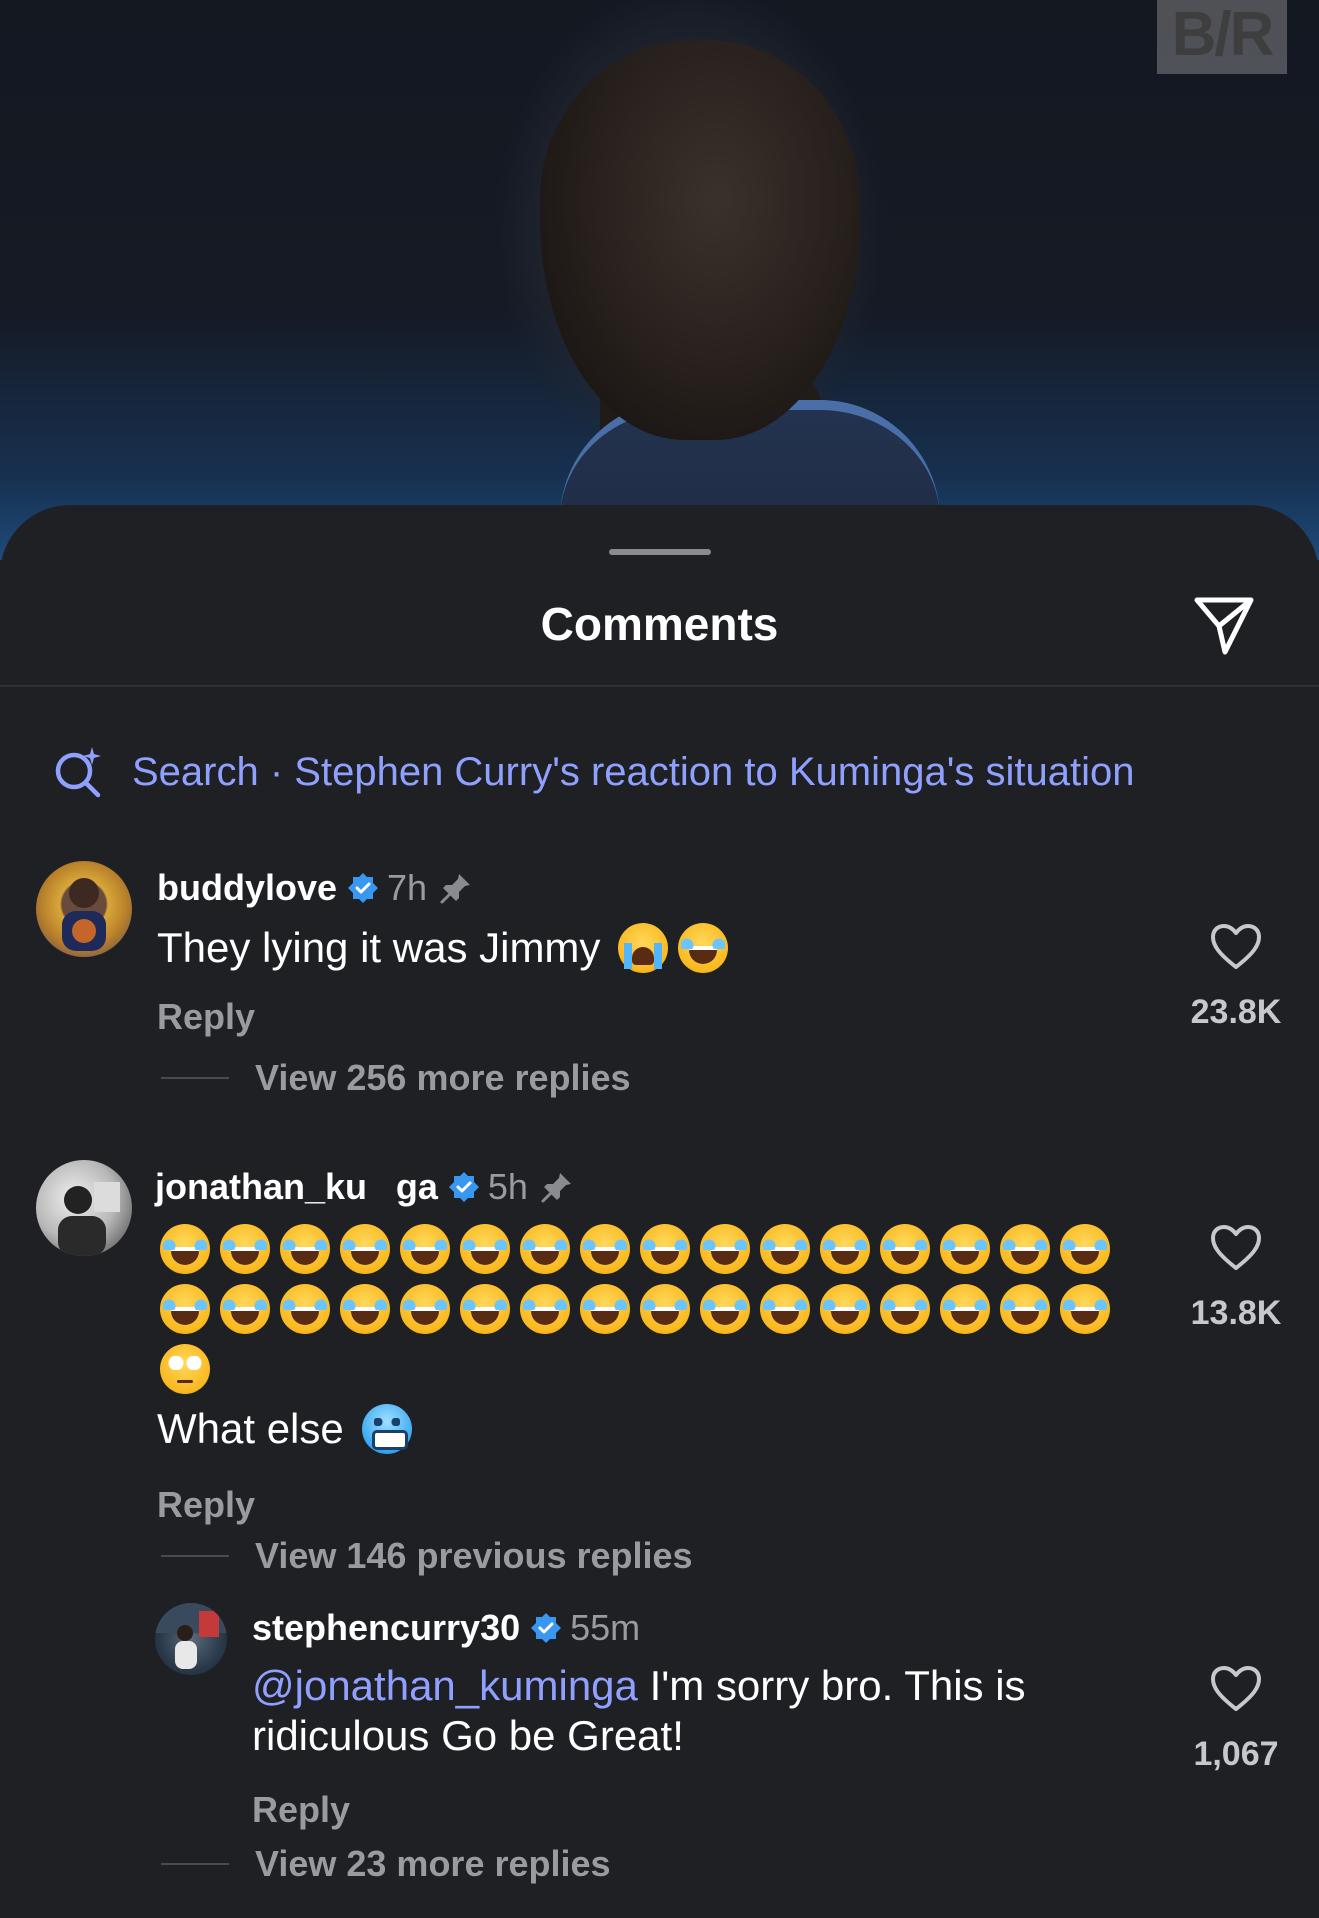 The height and width of the screenshot is (1918, 1319). Describe the element at coordinates (659, 686) in the screenshot. I see `header-divider` at that location.